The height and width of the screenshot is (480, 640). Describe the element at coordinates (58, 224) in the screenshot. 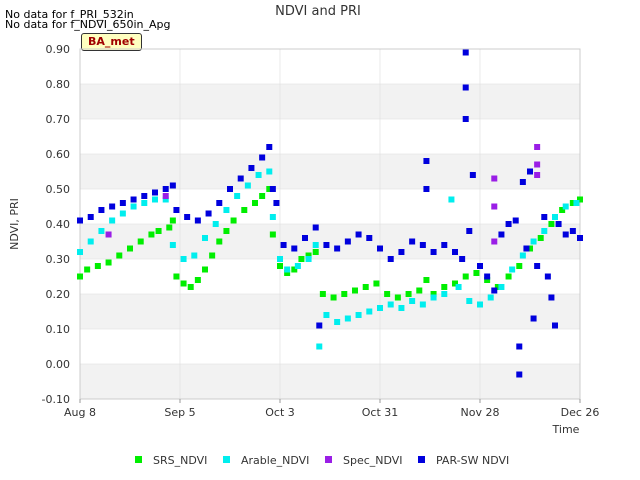

I see `y-tick-label: 0.40` at that location.